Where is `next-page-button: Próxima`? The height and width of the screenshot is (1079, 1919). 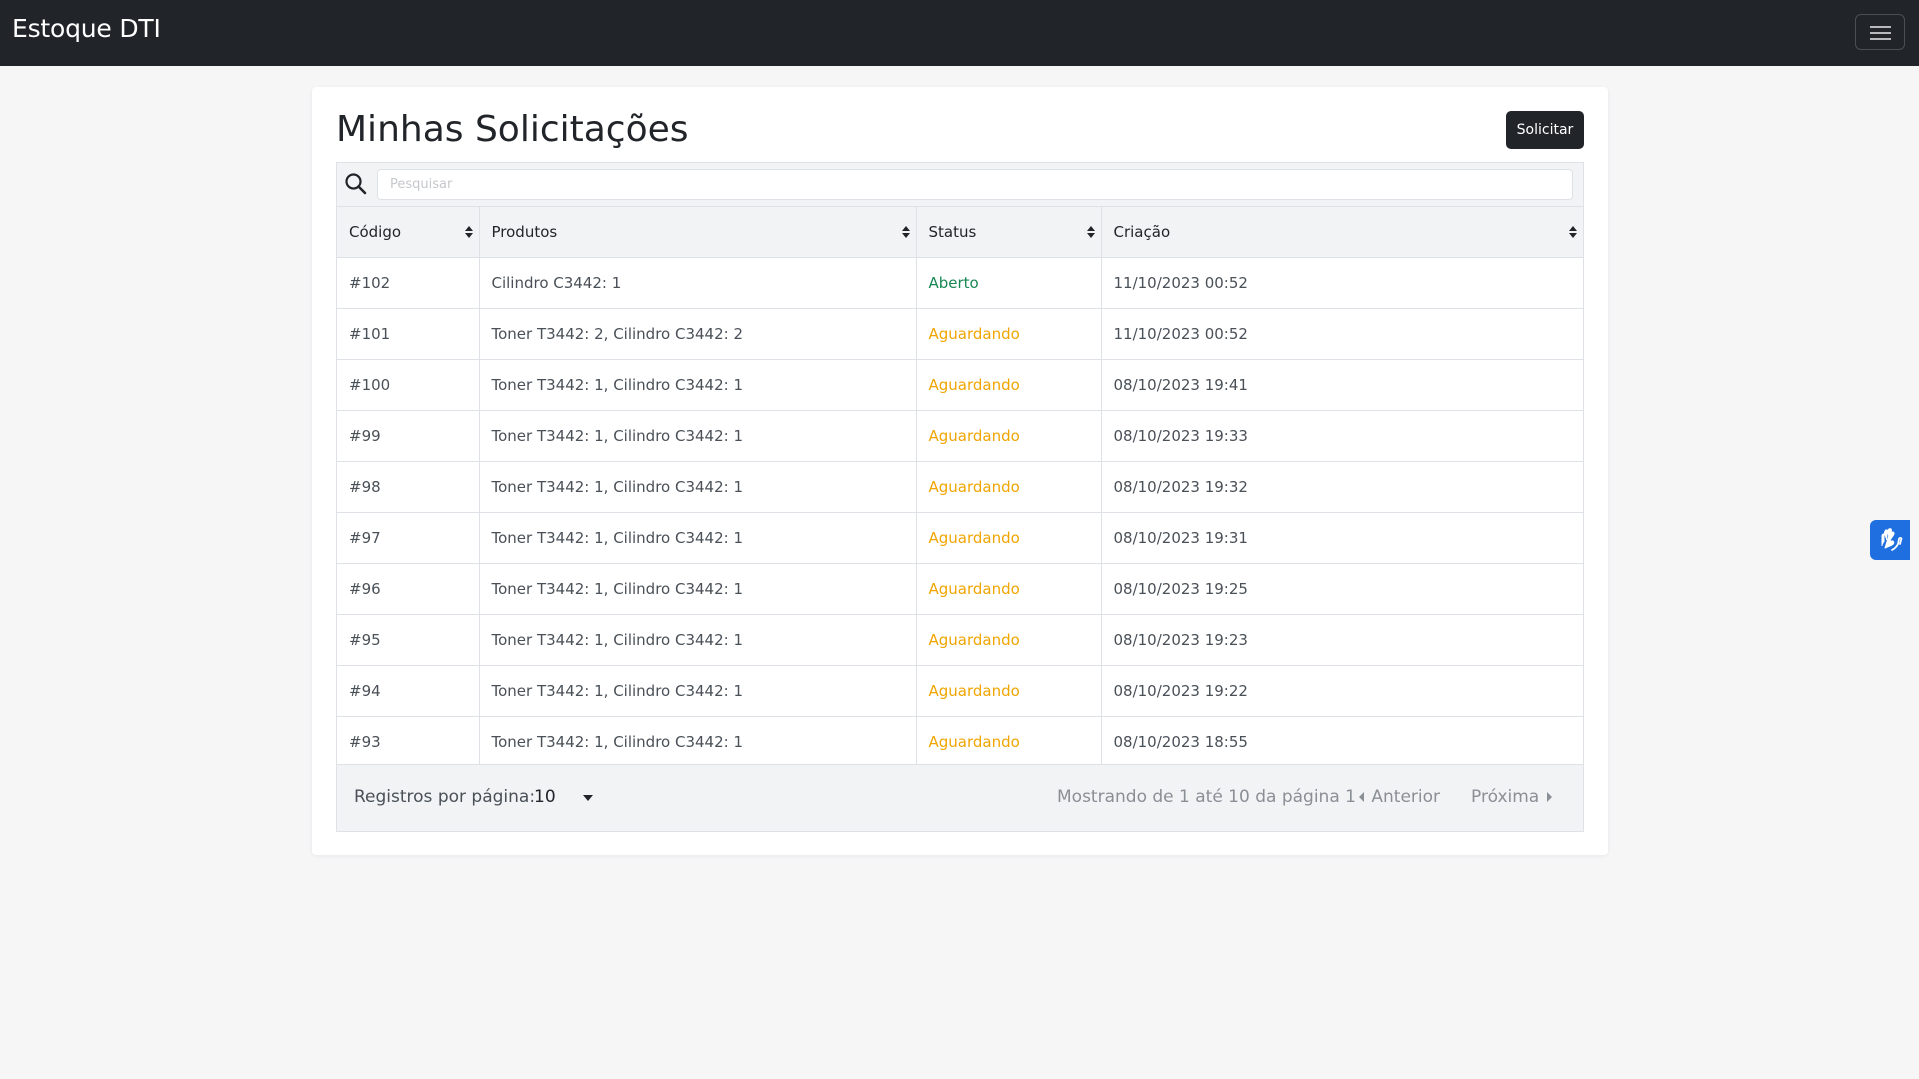 next-page-button: Próxima is located at coordinates (1512, 797).